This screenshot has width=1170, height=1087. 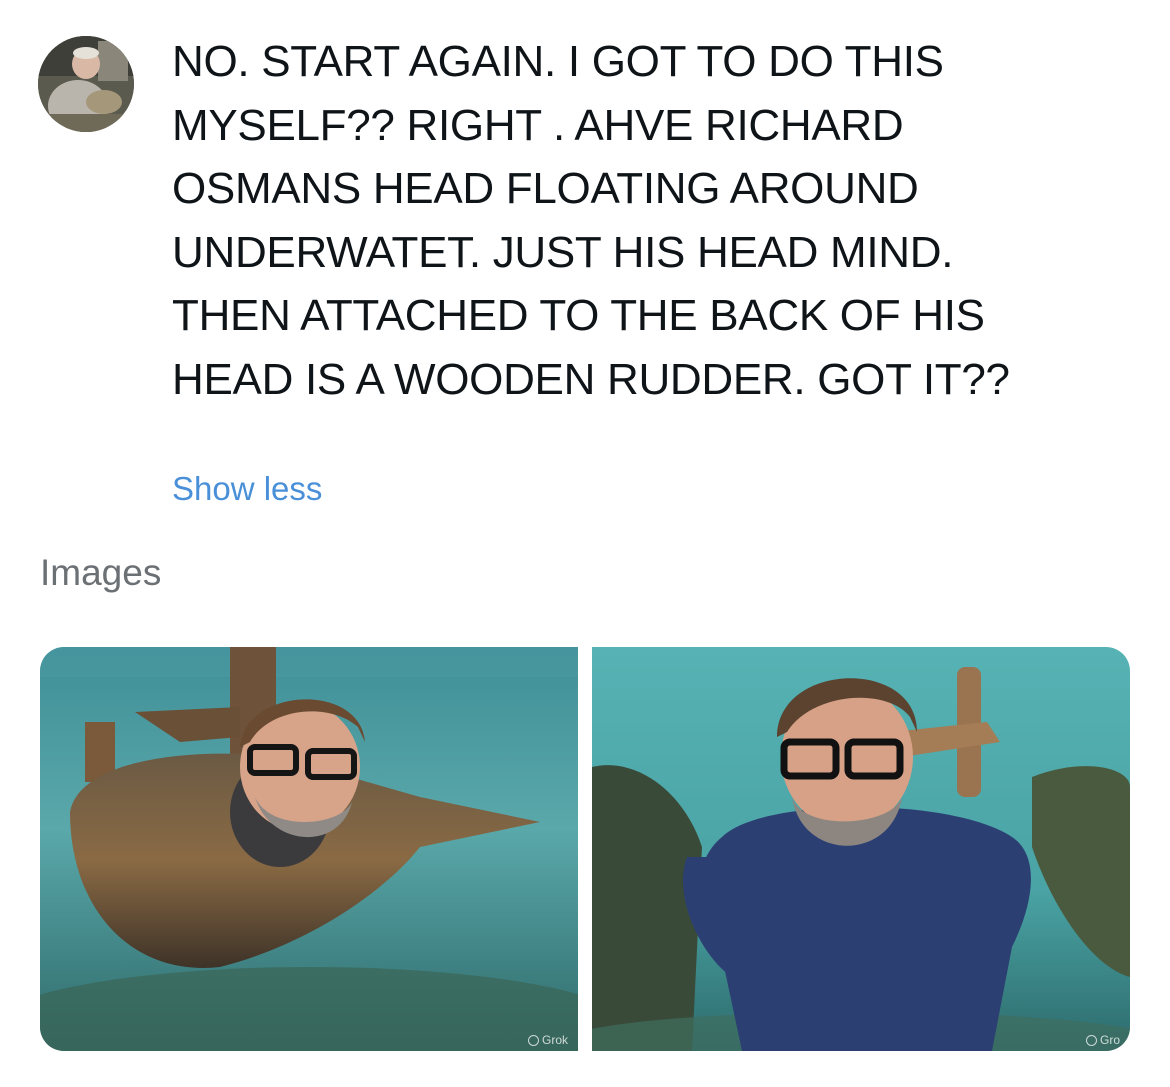 What do you see at coordinates (247, 489) in the screenshot?
I see `show-less-link: Show less` at bounding box center [247, 489].